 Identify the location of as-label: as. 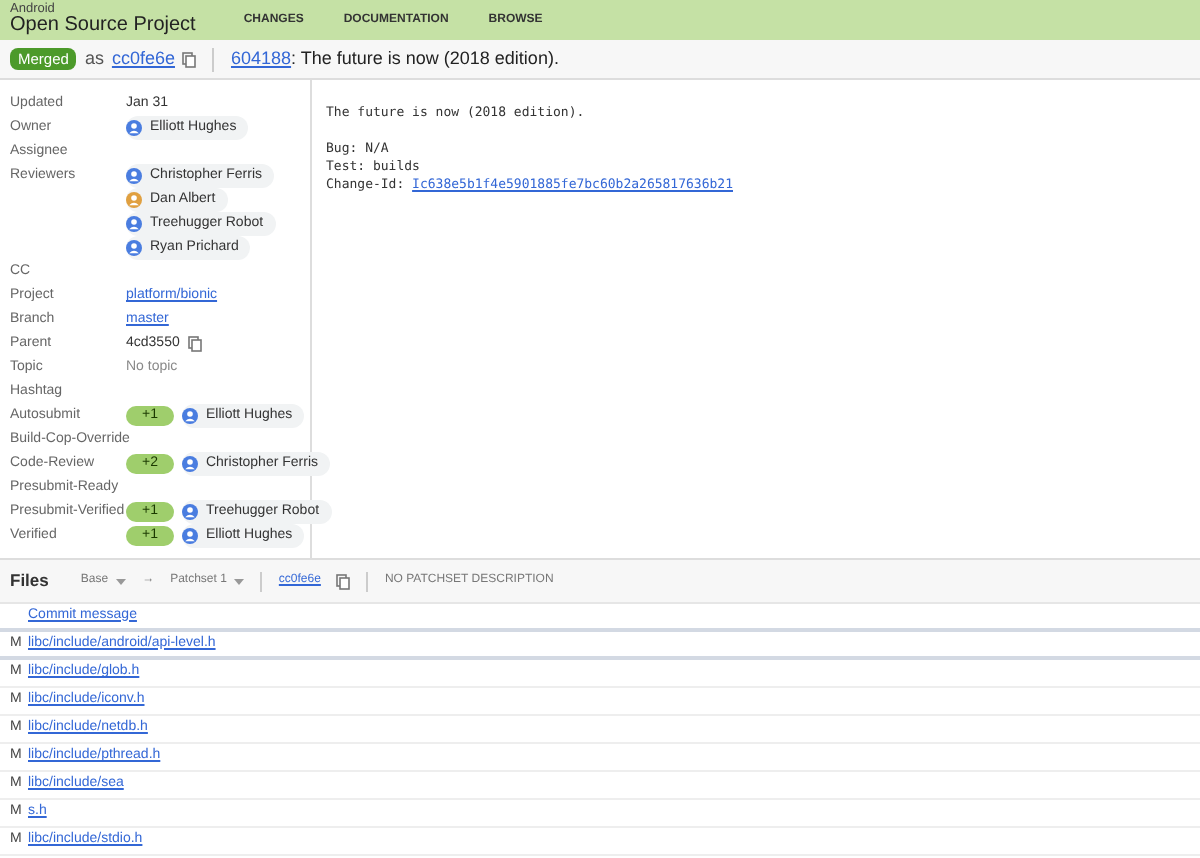
(94, 58).